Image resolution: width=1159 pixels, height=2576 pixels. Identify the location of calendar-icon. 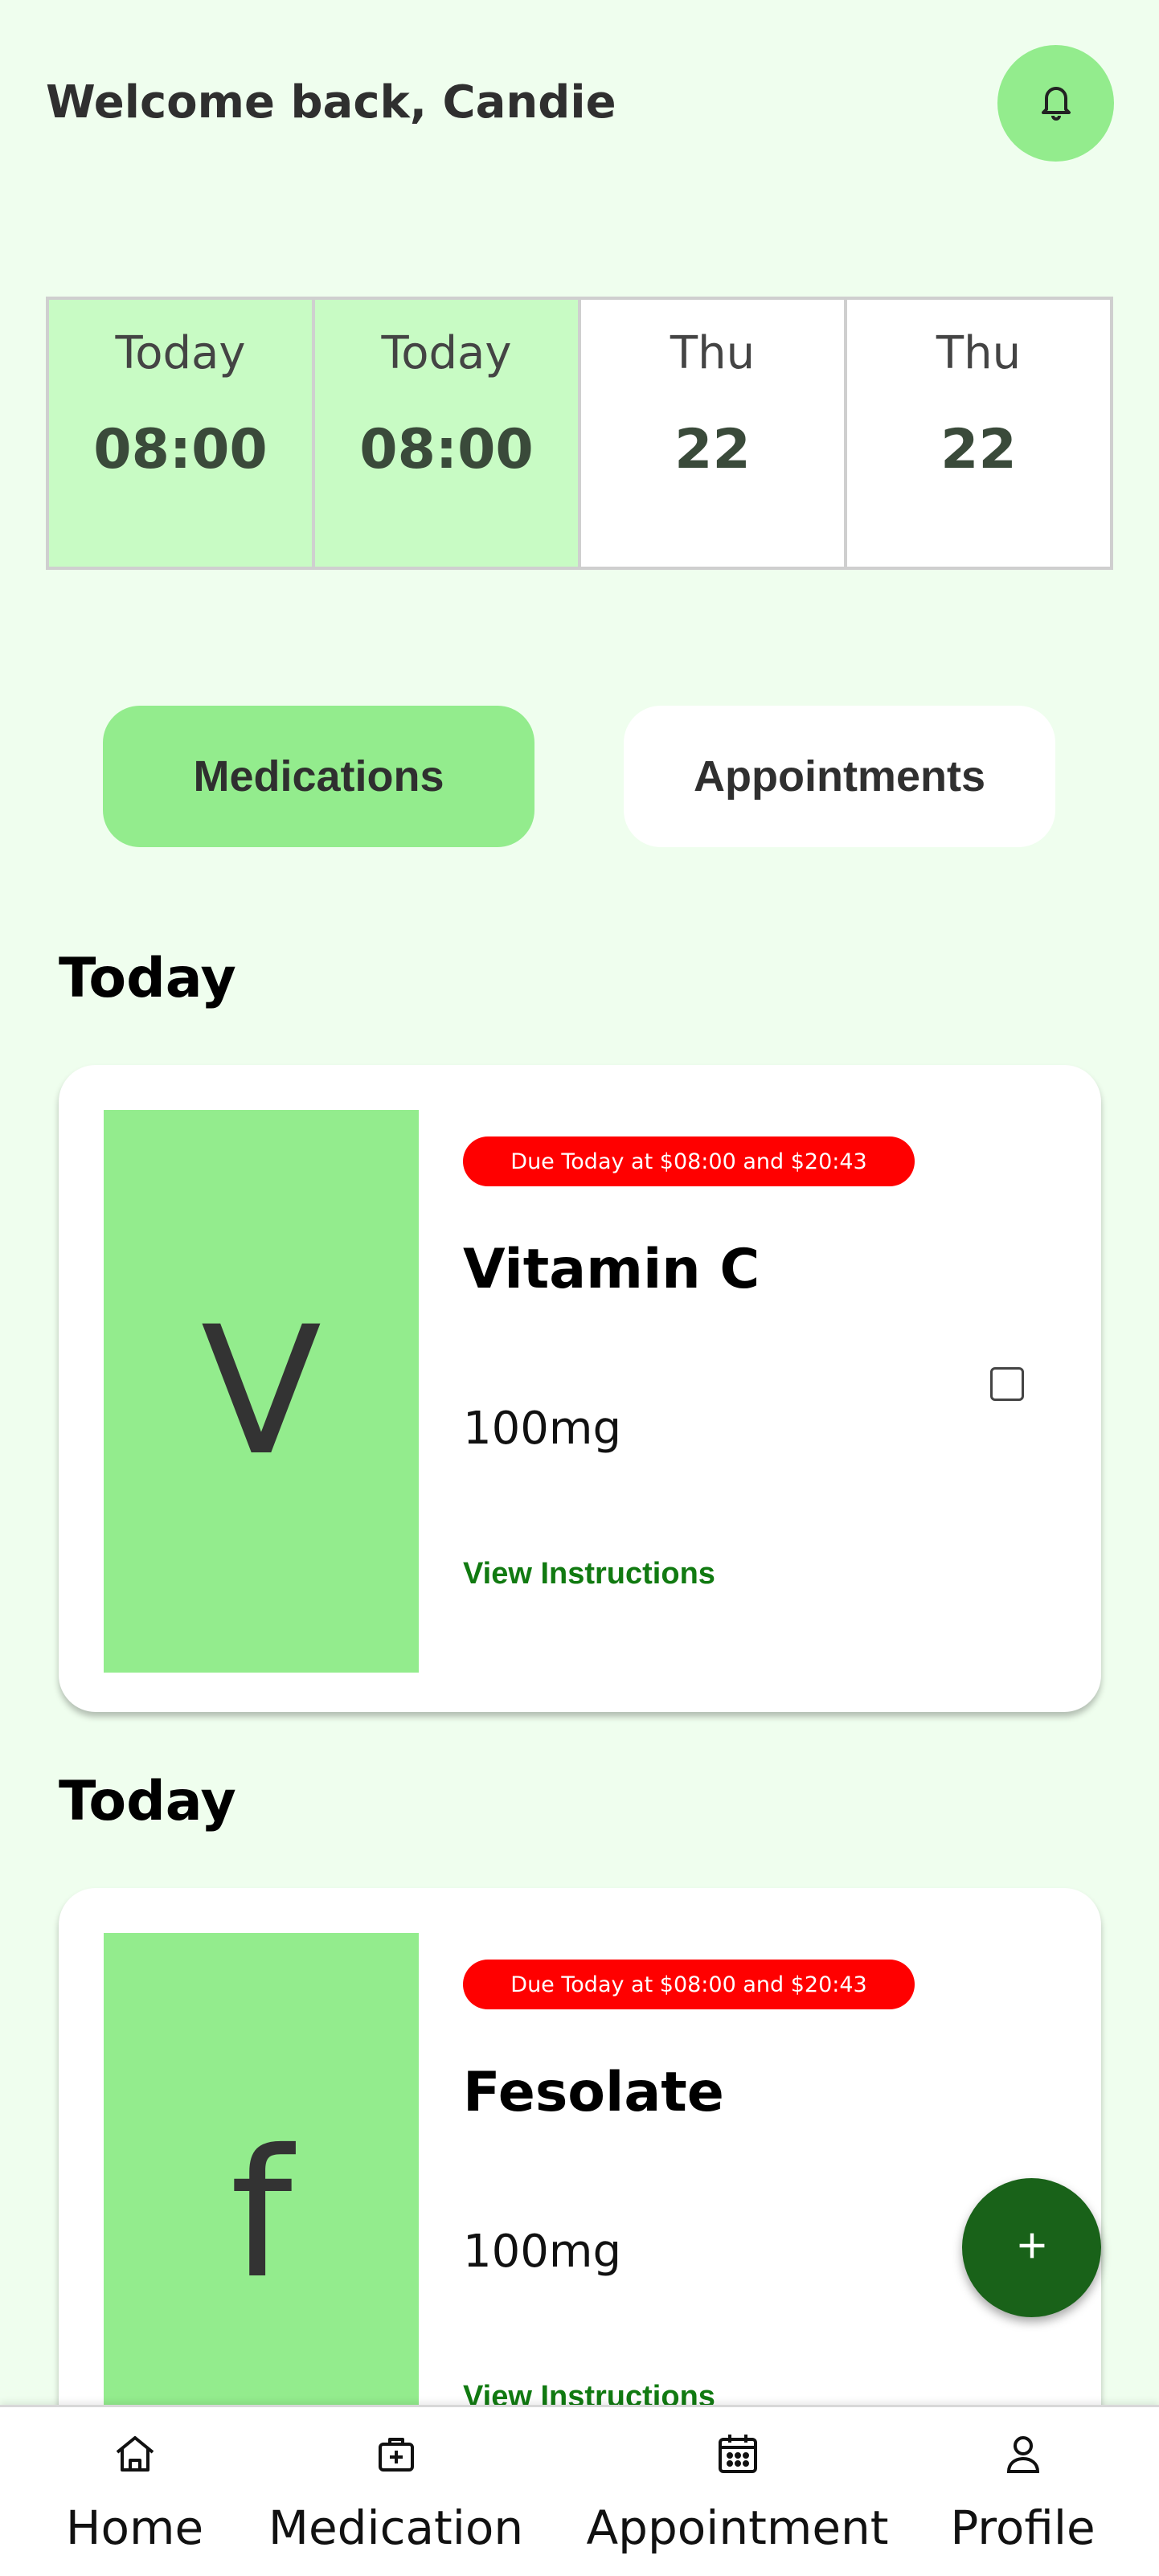
(737, 2454).